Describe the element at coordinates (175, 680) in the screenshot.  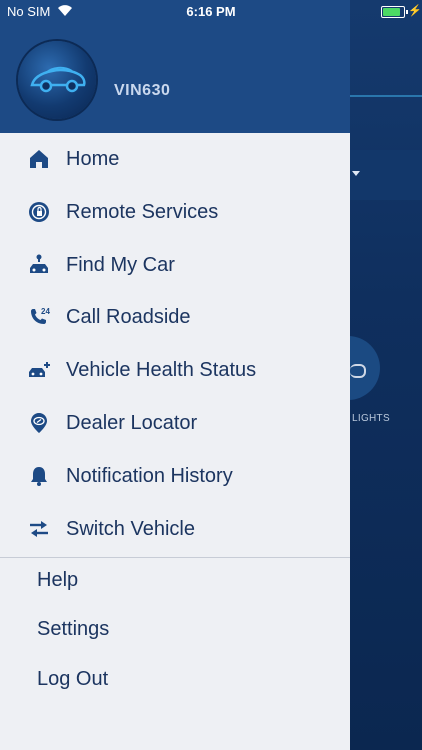
I see `menu-item-log-out: Log Out` at that location.